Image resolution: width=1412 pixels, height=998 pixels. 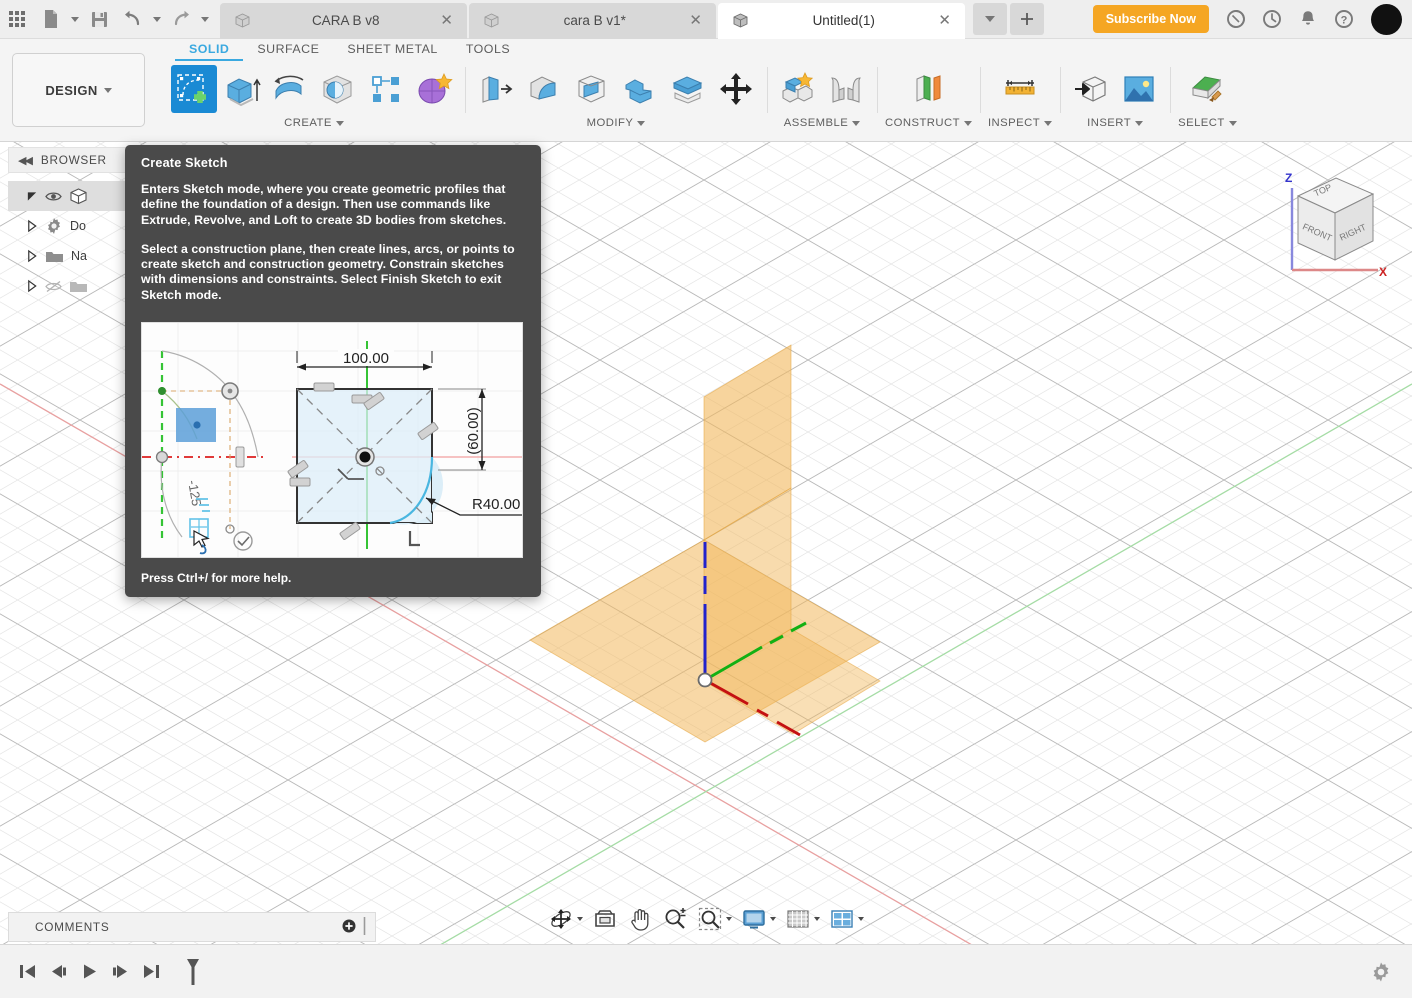 I want to click on nav-orbit, so click(x=565, y=919).